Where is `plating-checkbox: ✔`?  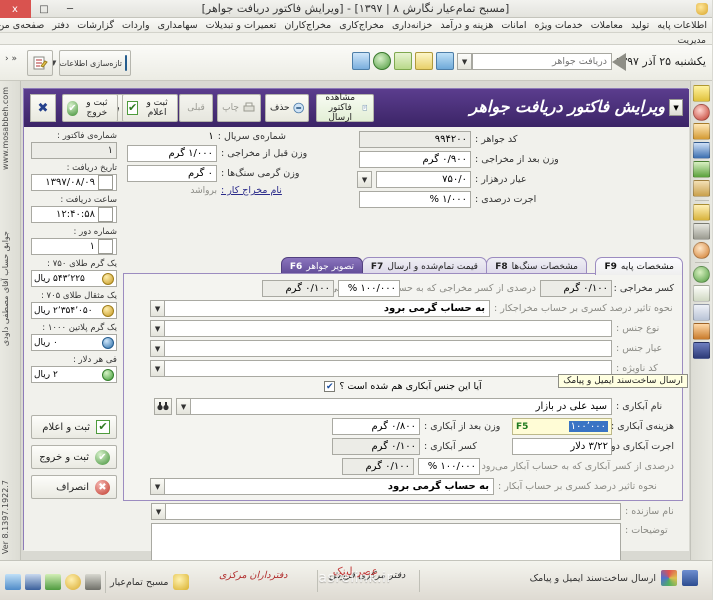 plating-checkbox: ✔ is located at coordinates (331, 386).